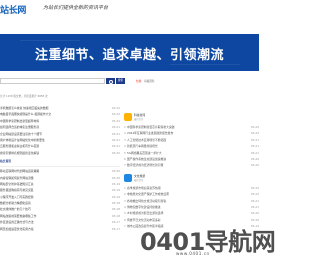 Image resolution: width=320 pixels, height=263 pixels. What do you see at coordinates (17, 178) in the screenshot?
I see `news-title: 内容营销如何提升网站流量` at bounding box center [17, 178].